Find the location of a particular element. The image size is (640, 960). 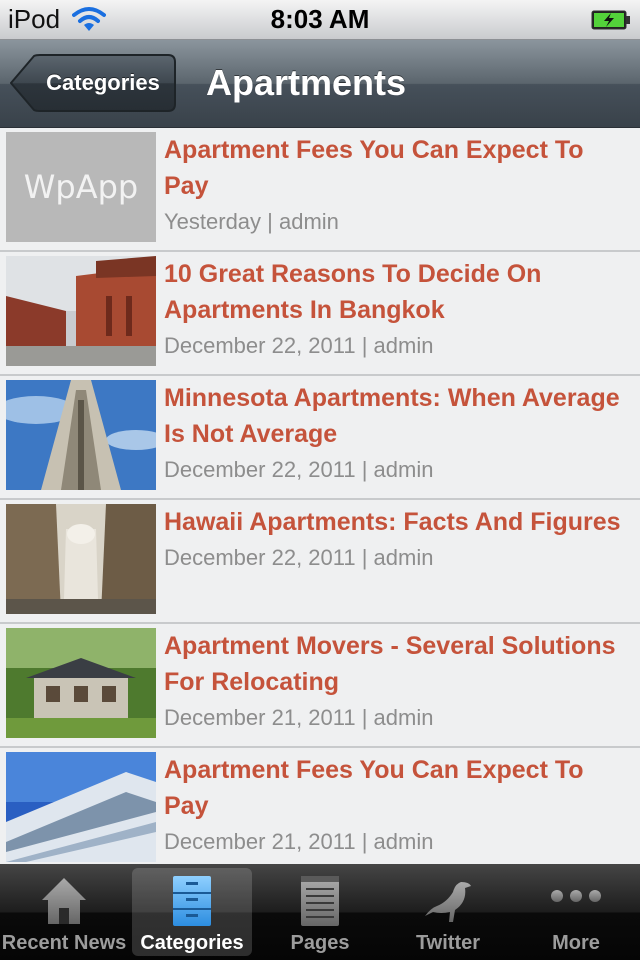

placeholder-text: WpApp is located at coordinates (81, 187).